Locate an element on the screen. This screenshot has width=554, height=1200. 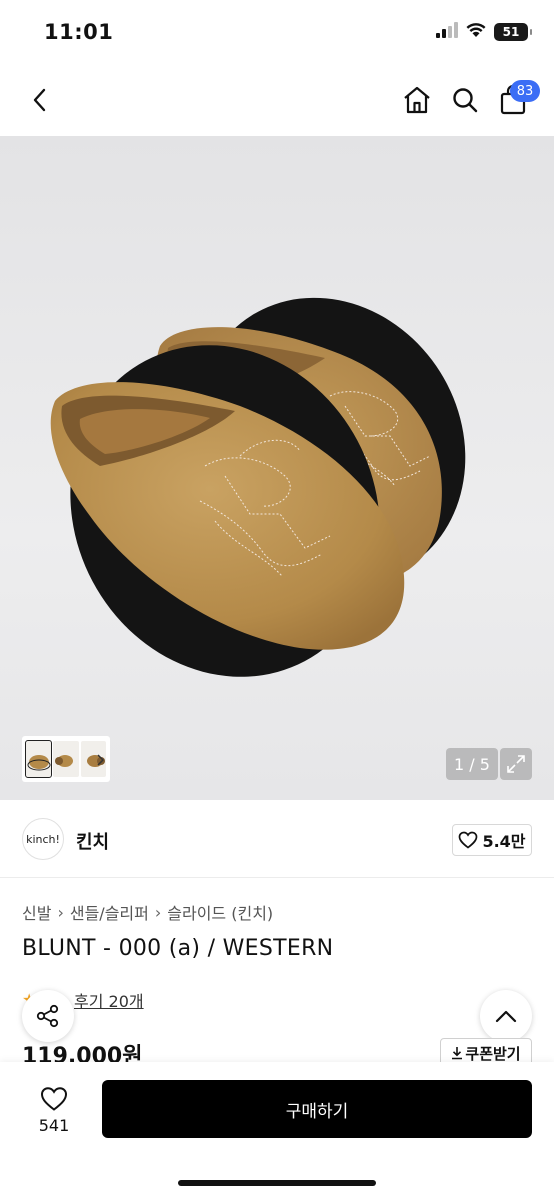
search-icon is located at coordinates (465, 100).